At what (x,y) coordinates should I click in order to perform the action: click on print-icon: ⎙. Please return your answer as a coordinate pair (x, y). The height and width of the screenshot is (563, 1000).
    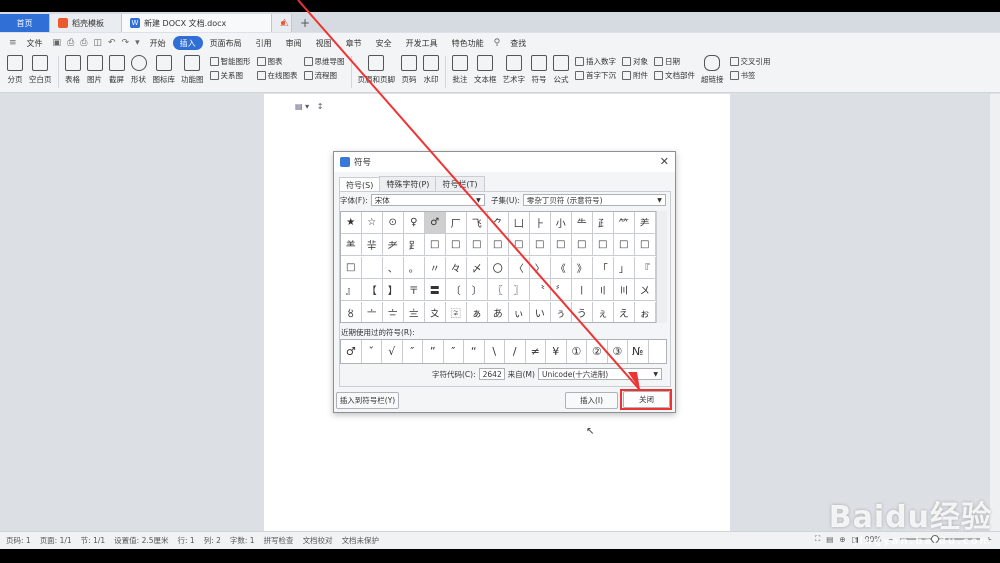
    Looking at the image, I should click on (83, 43).